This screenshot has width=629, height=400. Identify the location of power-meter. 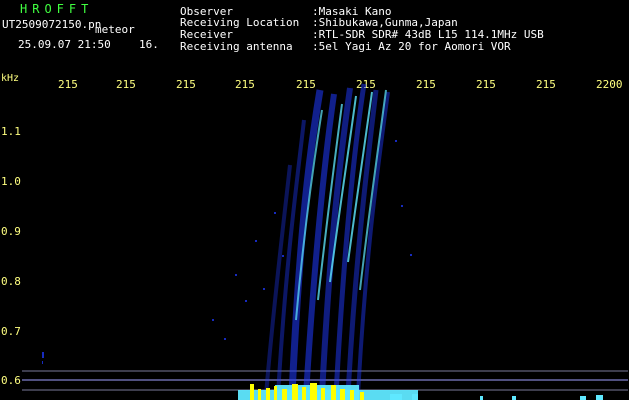
(420, 391).